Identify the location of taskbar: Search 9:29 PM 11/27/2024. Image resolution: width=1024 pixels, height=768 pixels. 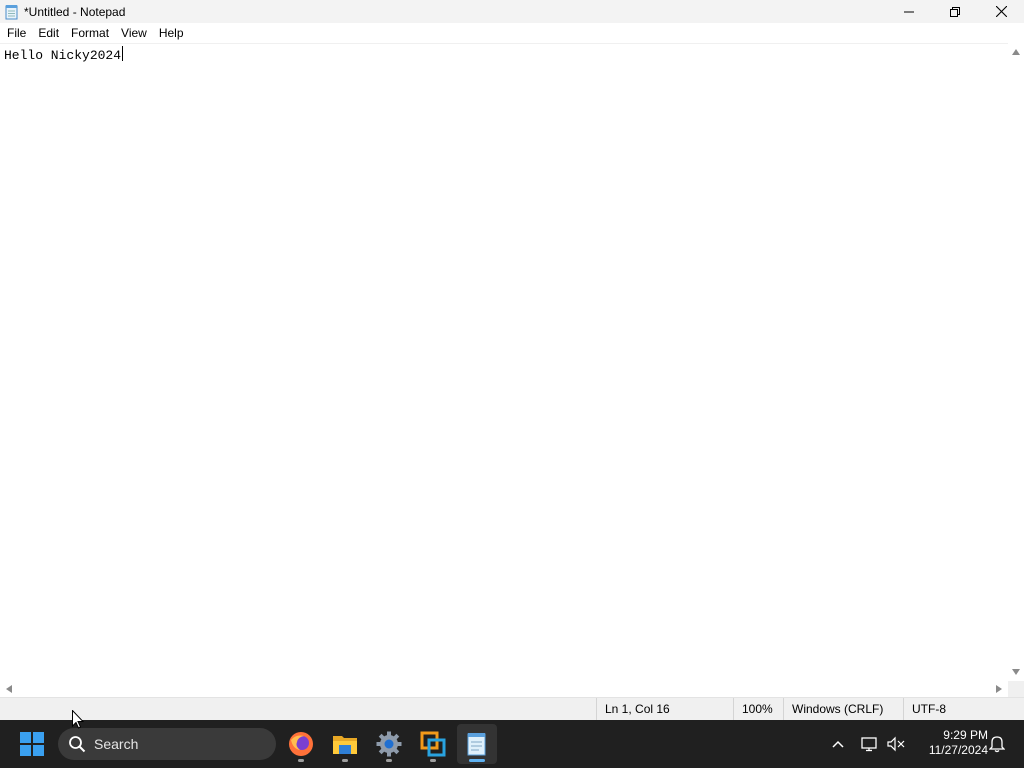
(512, 744).